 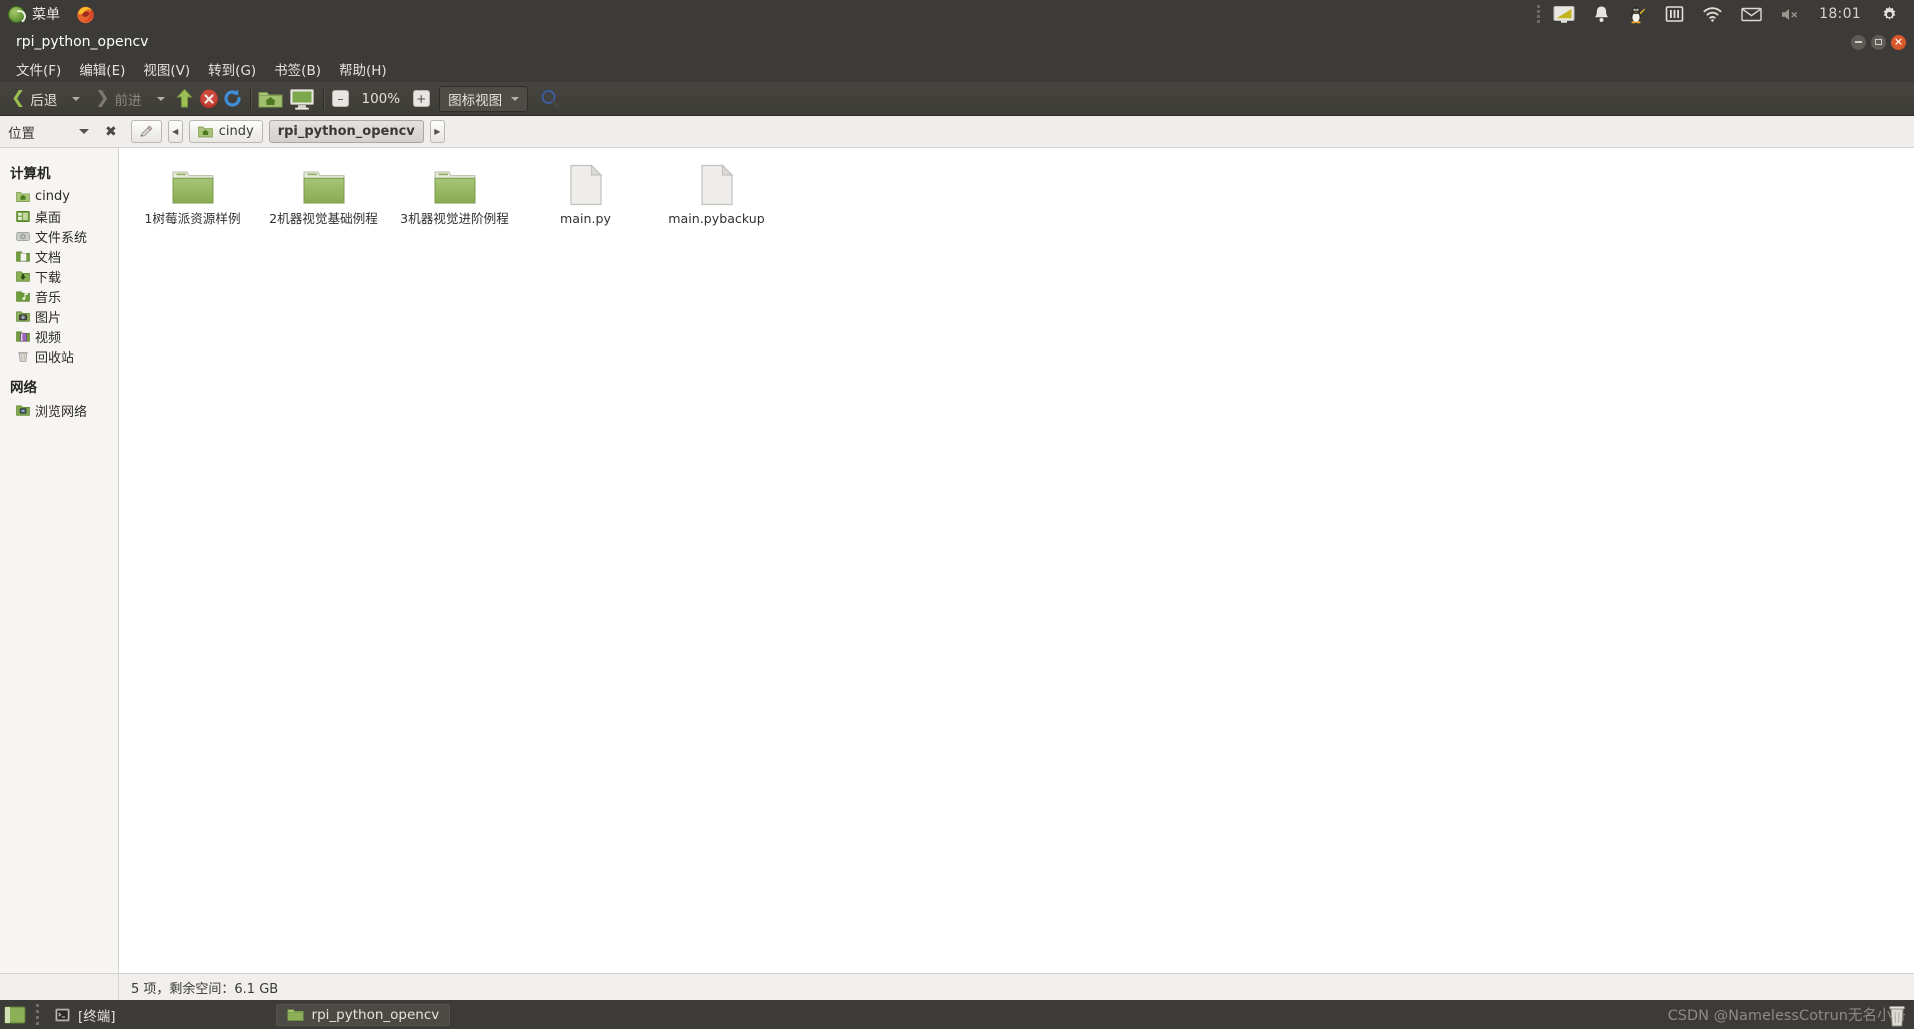 What do you see at coordinates (233, 99) in the screenshot?
I see `reload-button` at bounding box center [233, 99].